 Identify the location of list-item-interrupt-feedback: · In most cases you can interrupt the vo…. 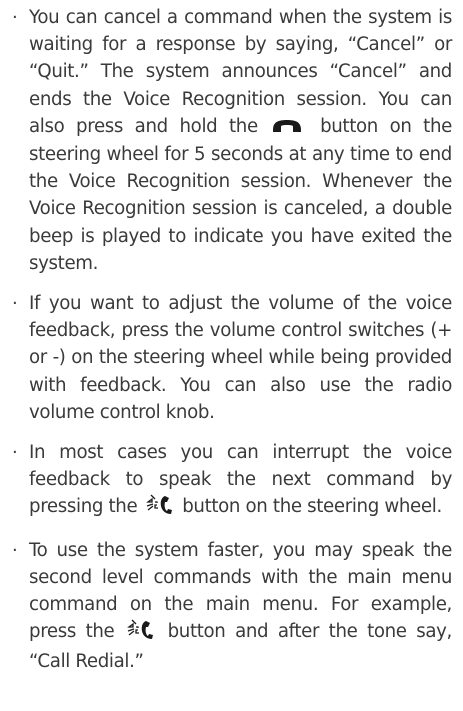
(232, 481).